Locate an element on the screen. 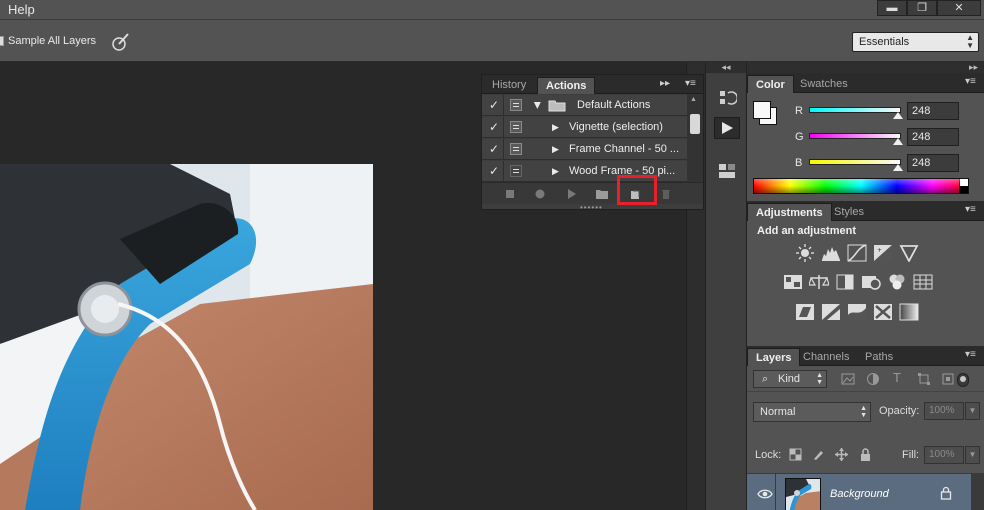 The width and height of the screenshot is (984, 510). blue-value-field: 248 is located at coordinates (933, 163).